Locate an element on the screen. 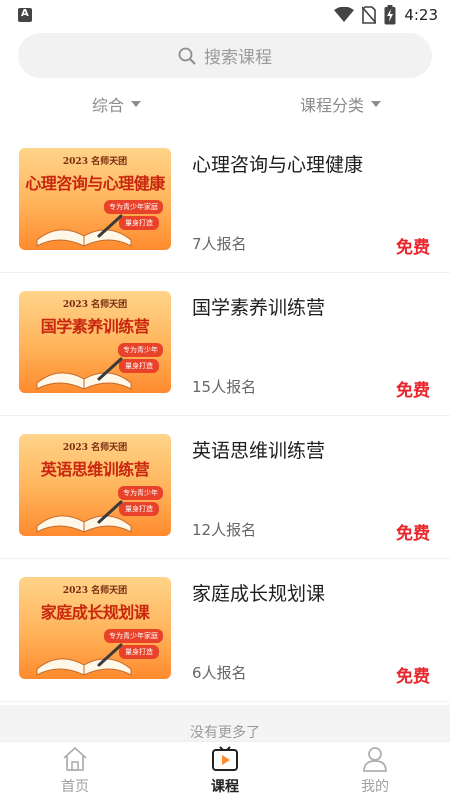 This screenshot has height=800, width=450. tab-home: 首页 is located at coordinates (75, 771).